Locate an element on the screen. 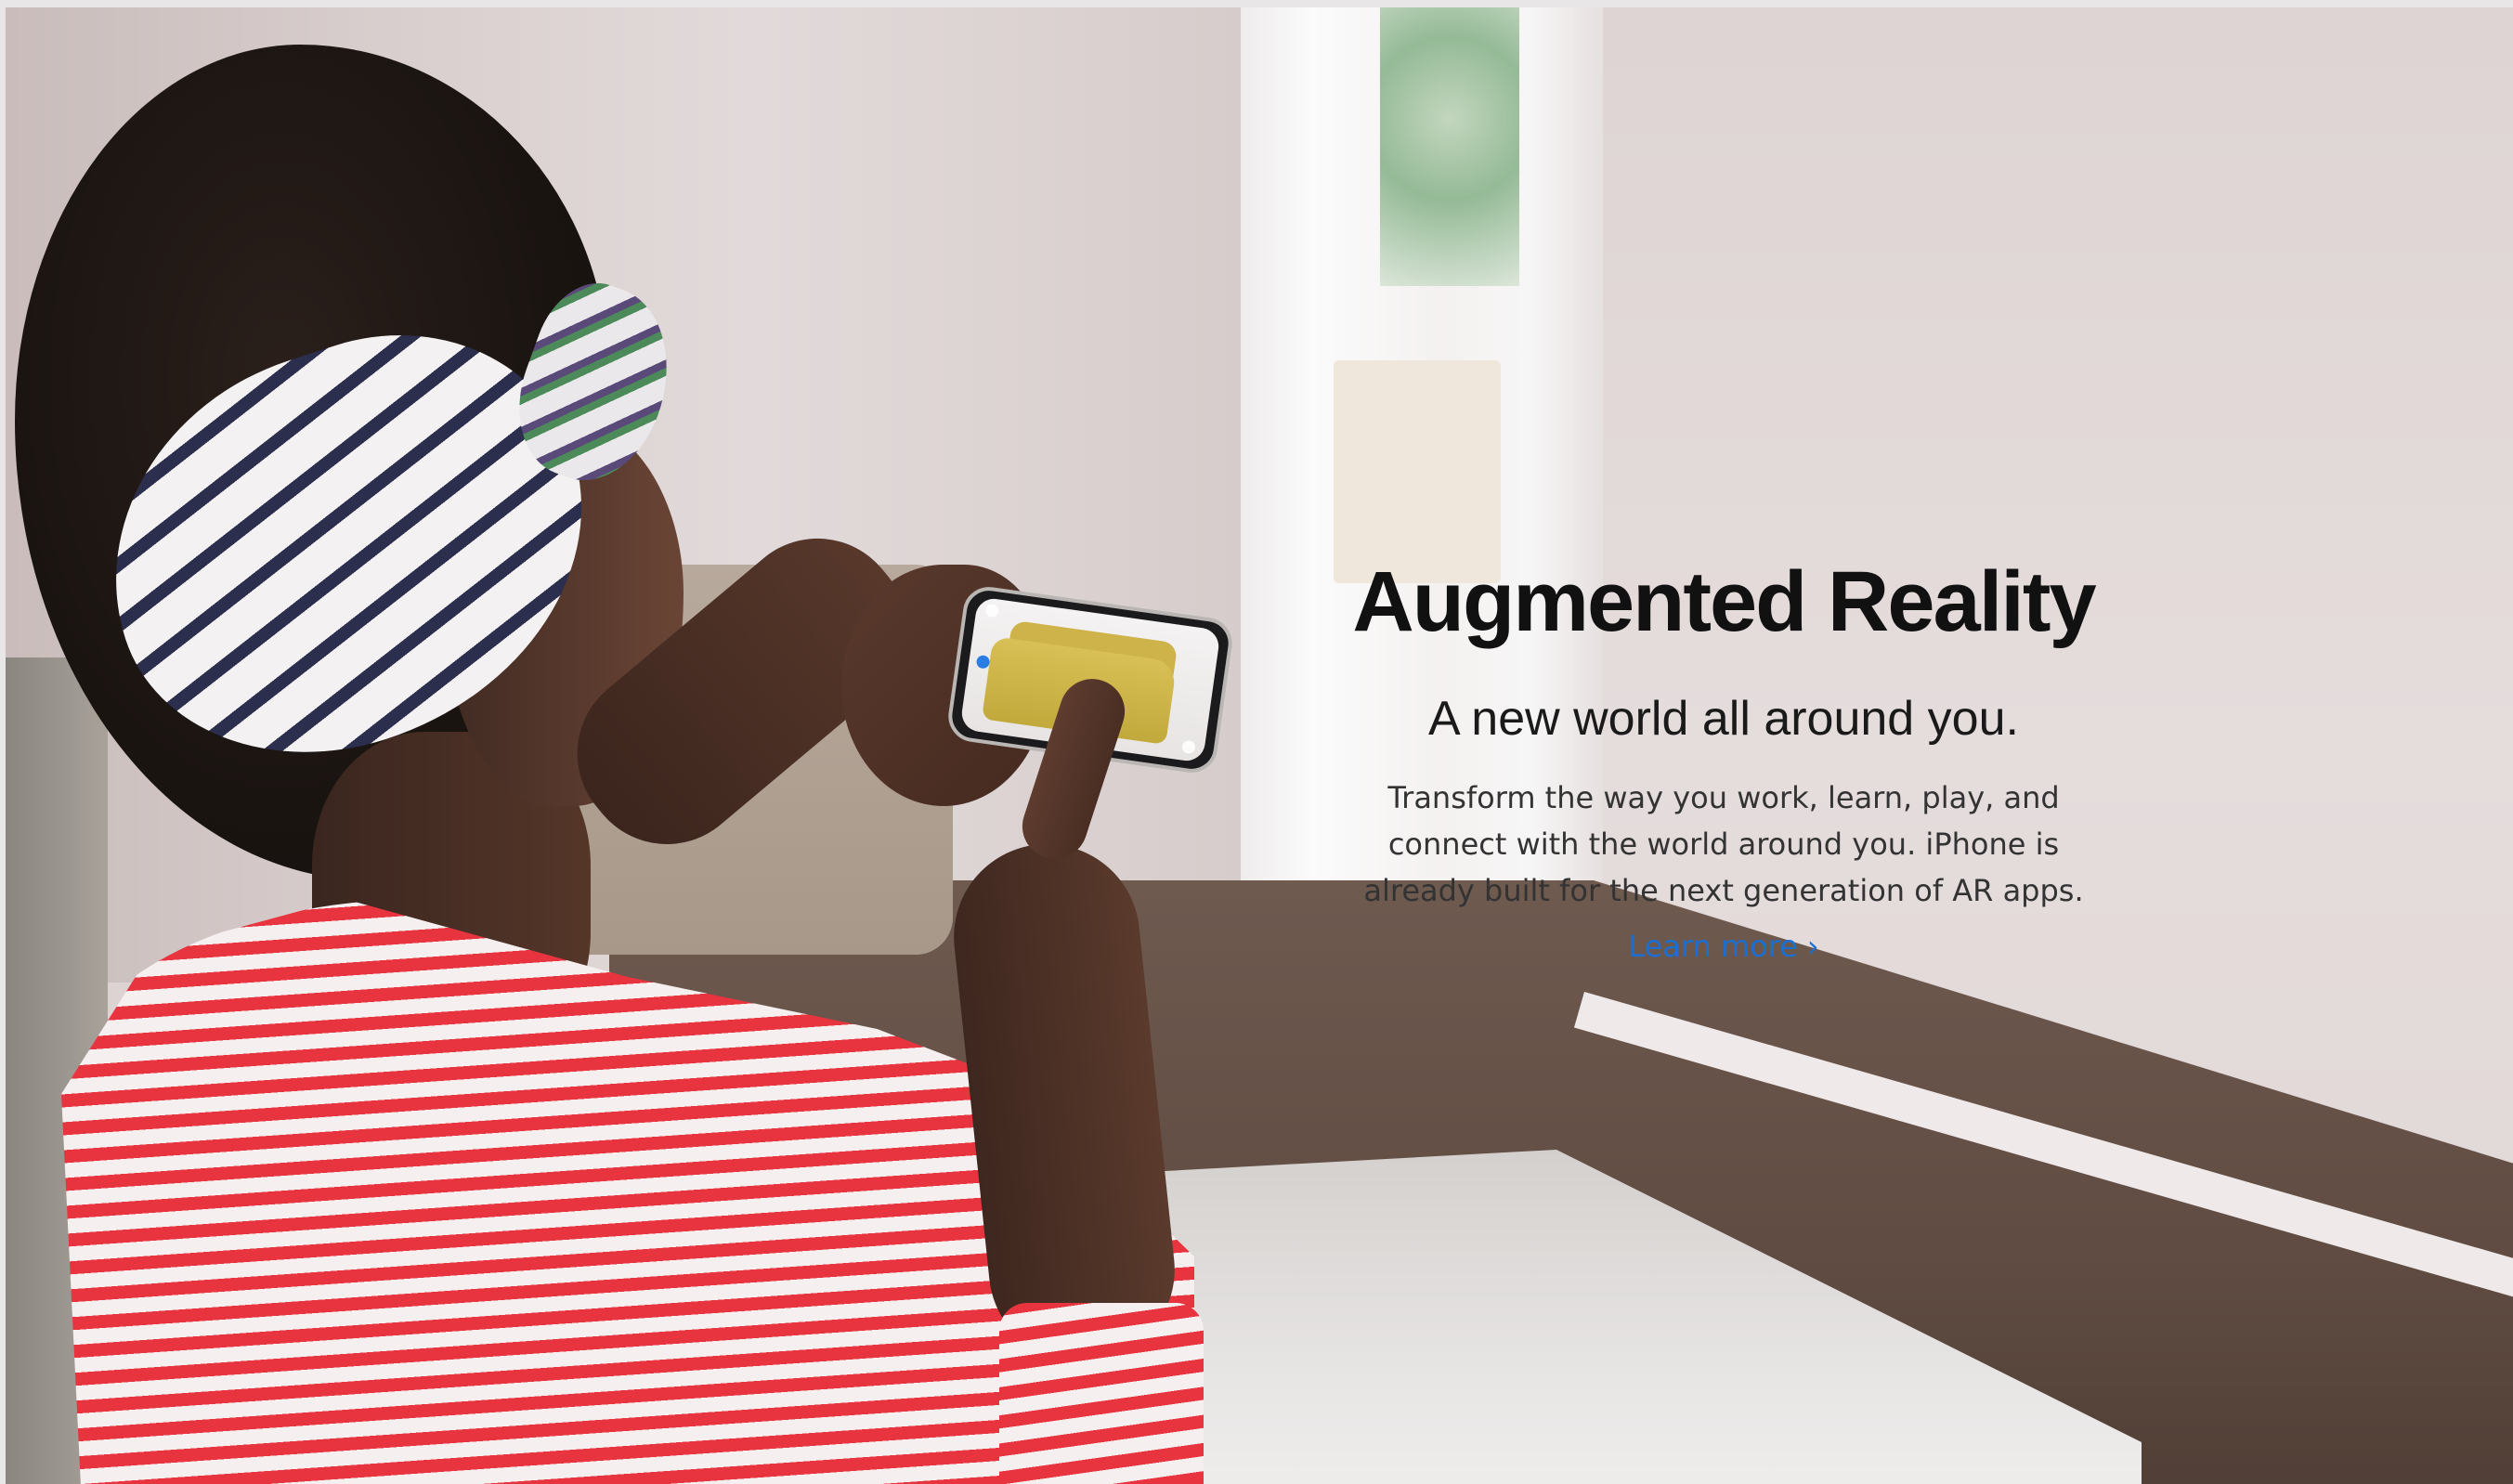 The height and width of the screenshot is (1484, 2513). learn-more-link: Learn more › is located at coordinates (1723, 946).